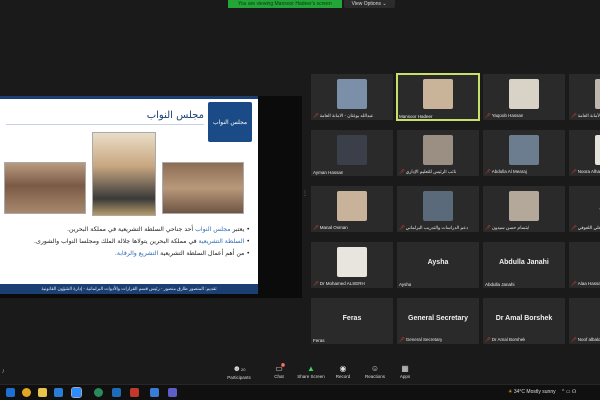 The image size is (600, 400). I want to click on participant-name: Ayman Hassan, so click(328, 172).